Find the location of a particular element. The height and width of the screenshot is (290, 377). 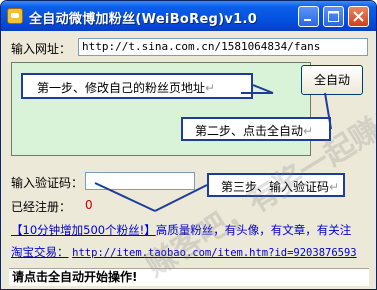

window-title: 全自动微博加粉丝(WeiBoReg)v1.0 is located at coordinates (143, 19).